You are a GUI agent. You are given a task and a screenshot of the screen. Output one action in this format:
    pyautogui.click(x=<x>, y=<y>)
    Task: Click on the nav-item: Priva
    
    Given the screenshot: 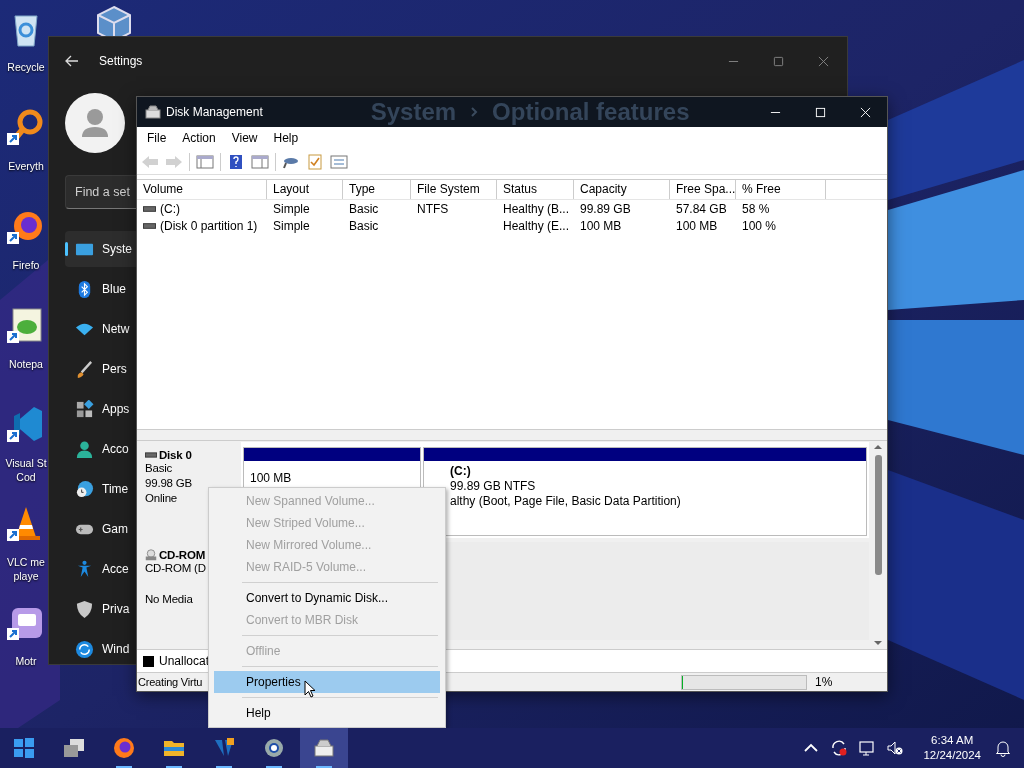 What is the action you would take?
    pyautogui.click(x=100, y=609)
    